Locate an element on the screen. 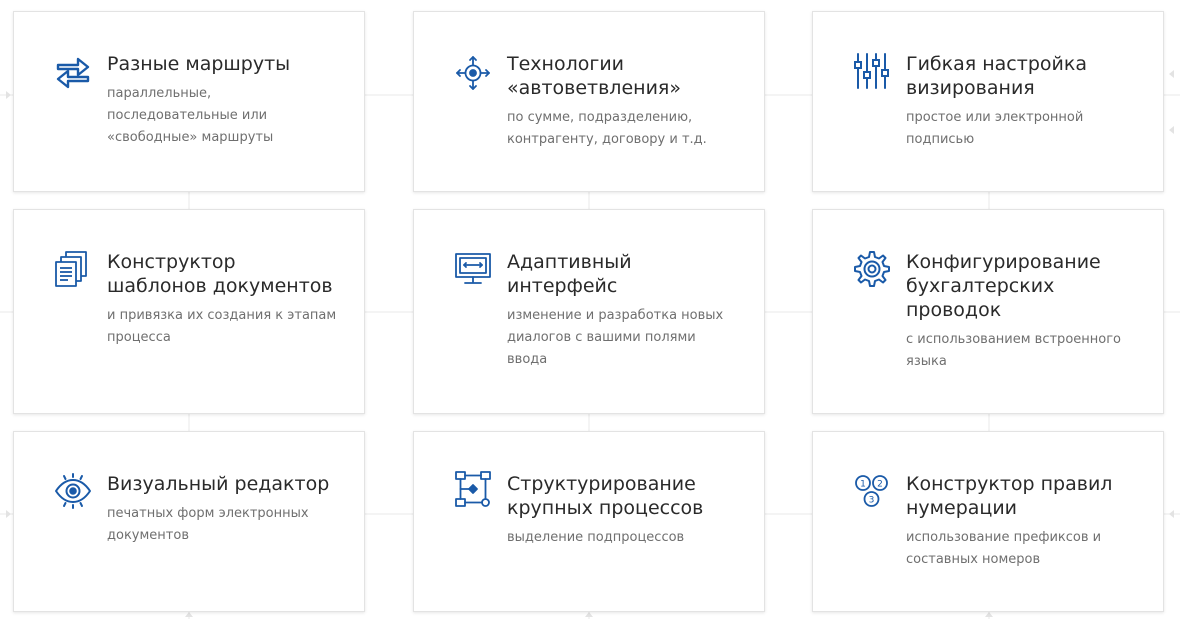 Image resolution: width=1180 pixels, height=619 pixels. feature-title: Технологии «автоветвления» is located at coordinates (594, 76).